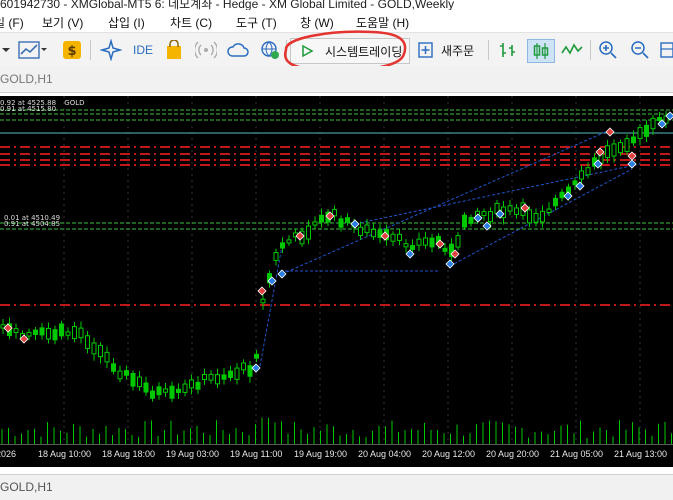  I want to click on signals-icon, so click(111, 50).